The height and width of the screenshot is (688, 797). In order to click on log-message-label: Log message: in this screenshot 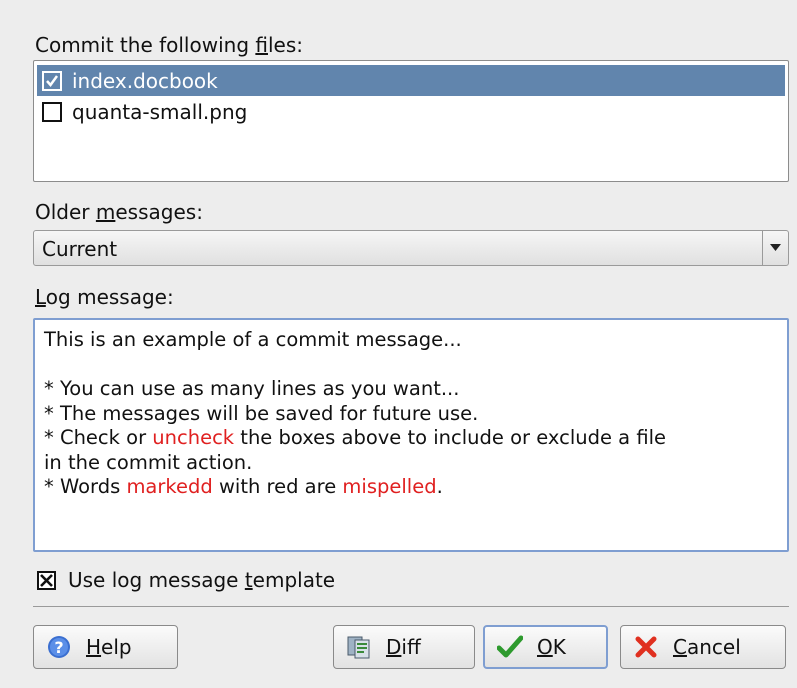, I will do `click(104, 297)`.